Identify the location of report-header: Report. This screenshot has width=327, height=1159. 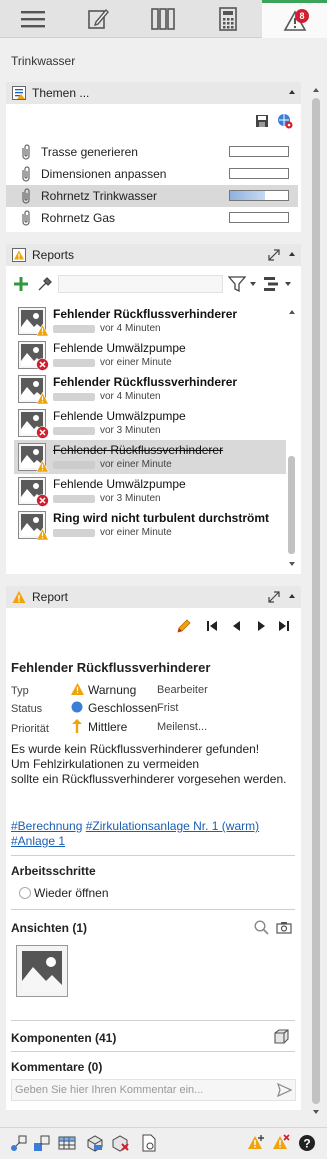
(153, 597).